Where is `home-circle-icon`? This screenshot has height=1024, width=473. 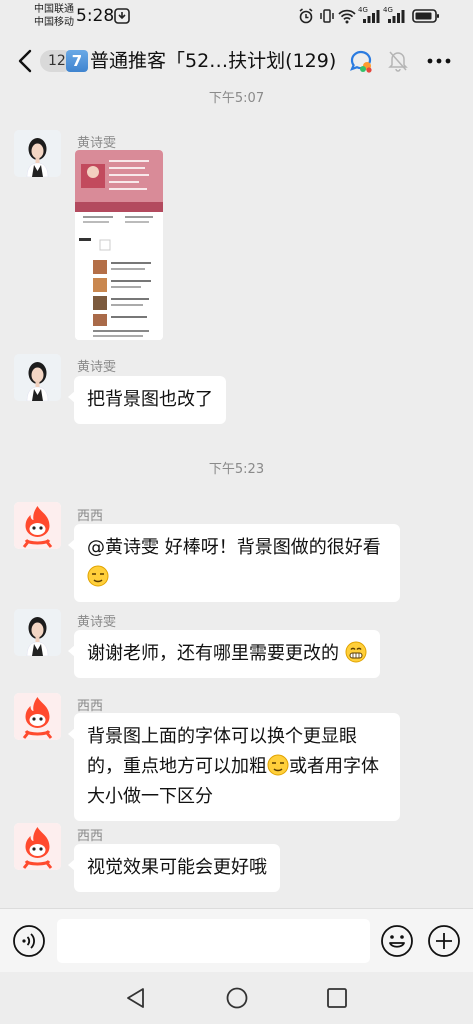 home-circle-icon is located at coordinates (237, 998).